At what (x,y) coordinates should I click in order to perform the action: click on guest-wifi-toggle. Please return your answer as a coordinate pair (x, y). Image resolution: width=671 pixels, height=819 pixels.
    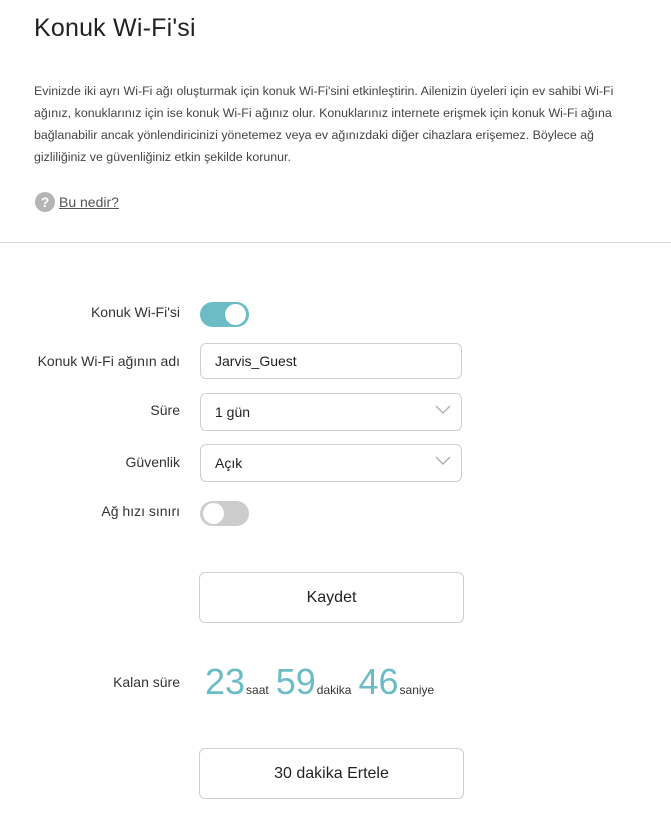
    Looking at the image, I should click on (224, 314).